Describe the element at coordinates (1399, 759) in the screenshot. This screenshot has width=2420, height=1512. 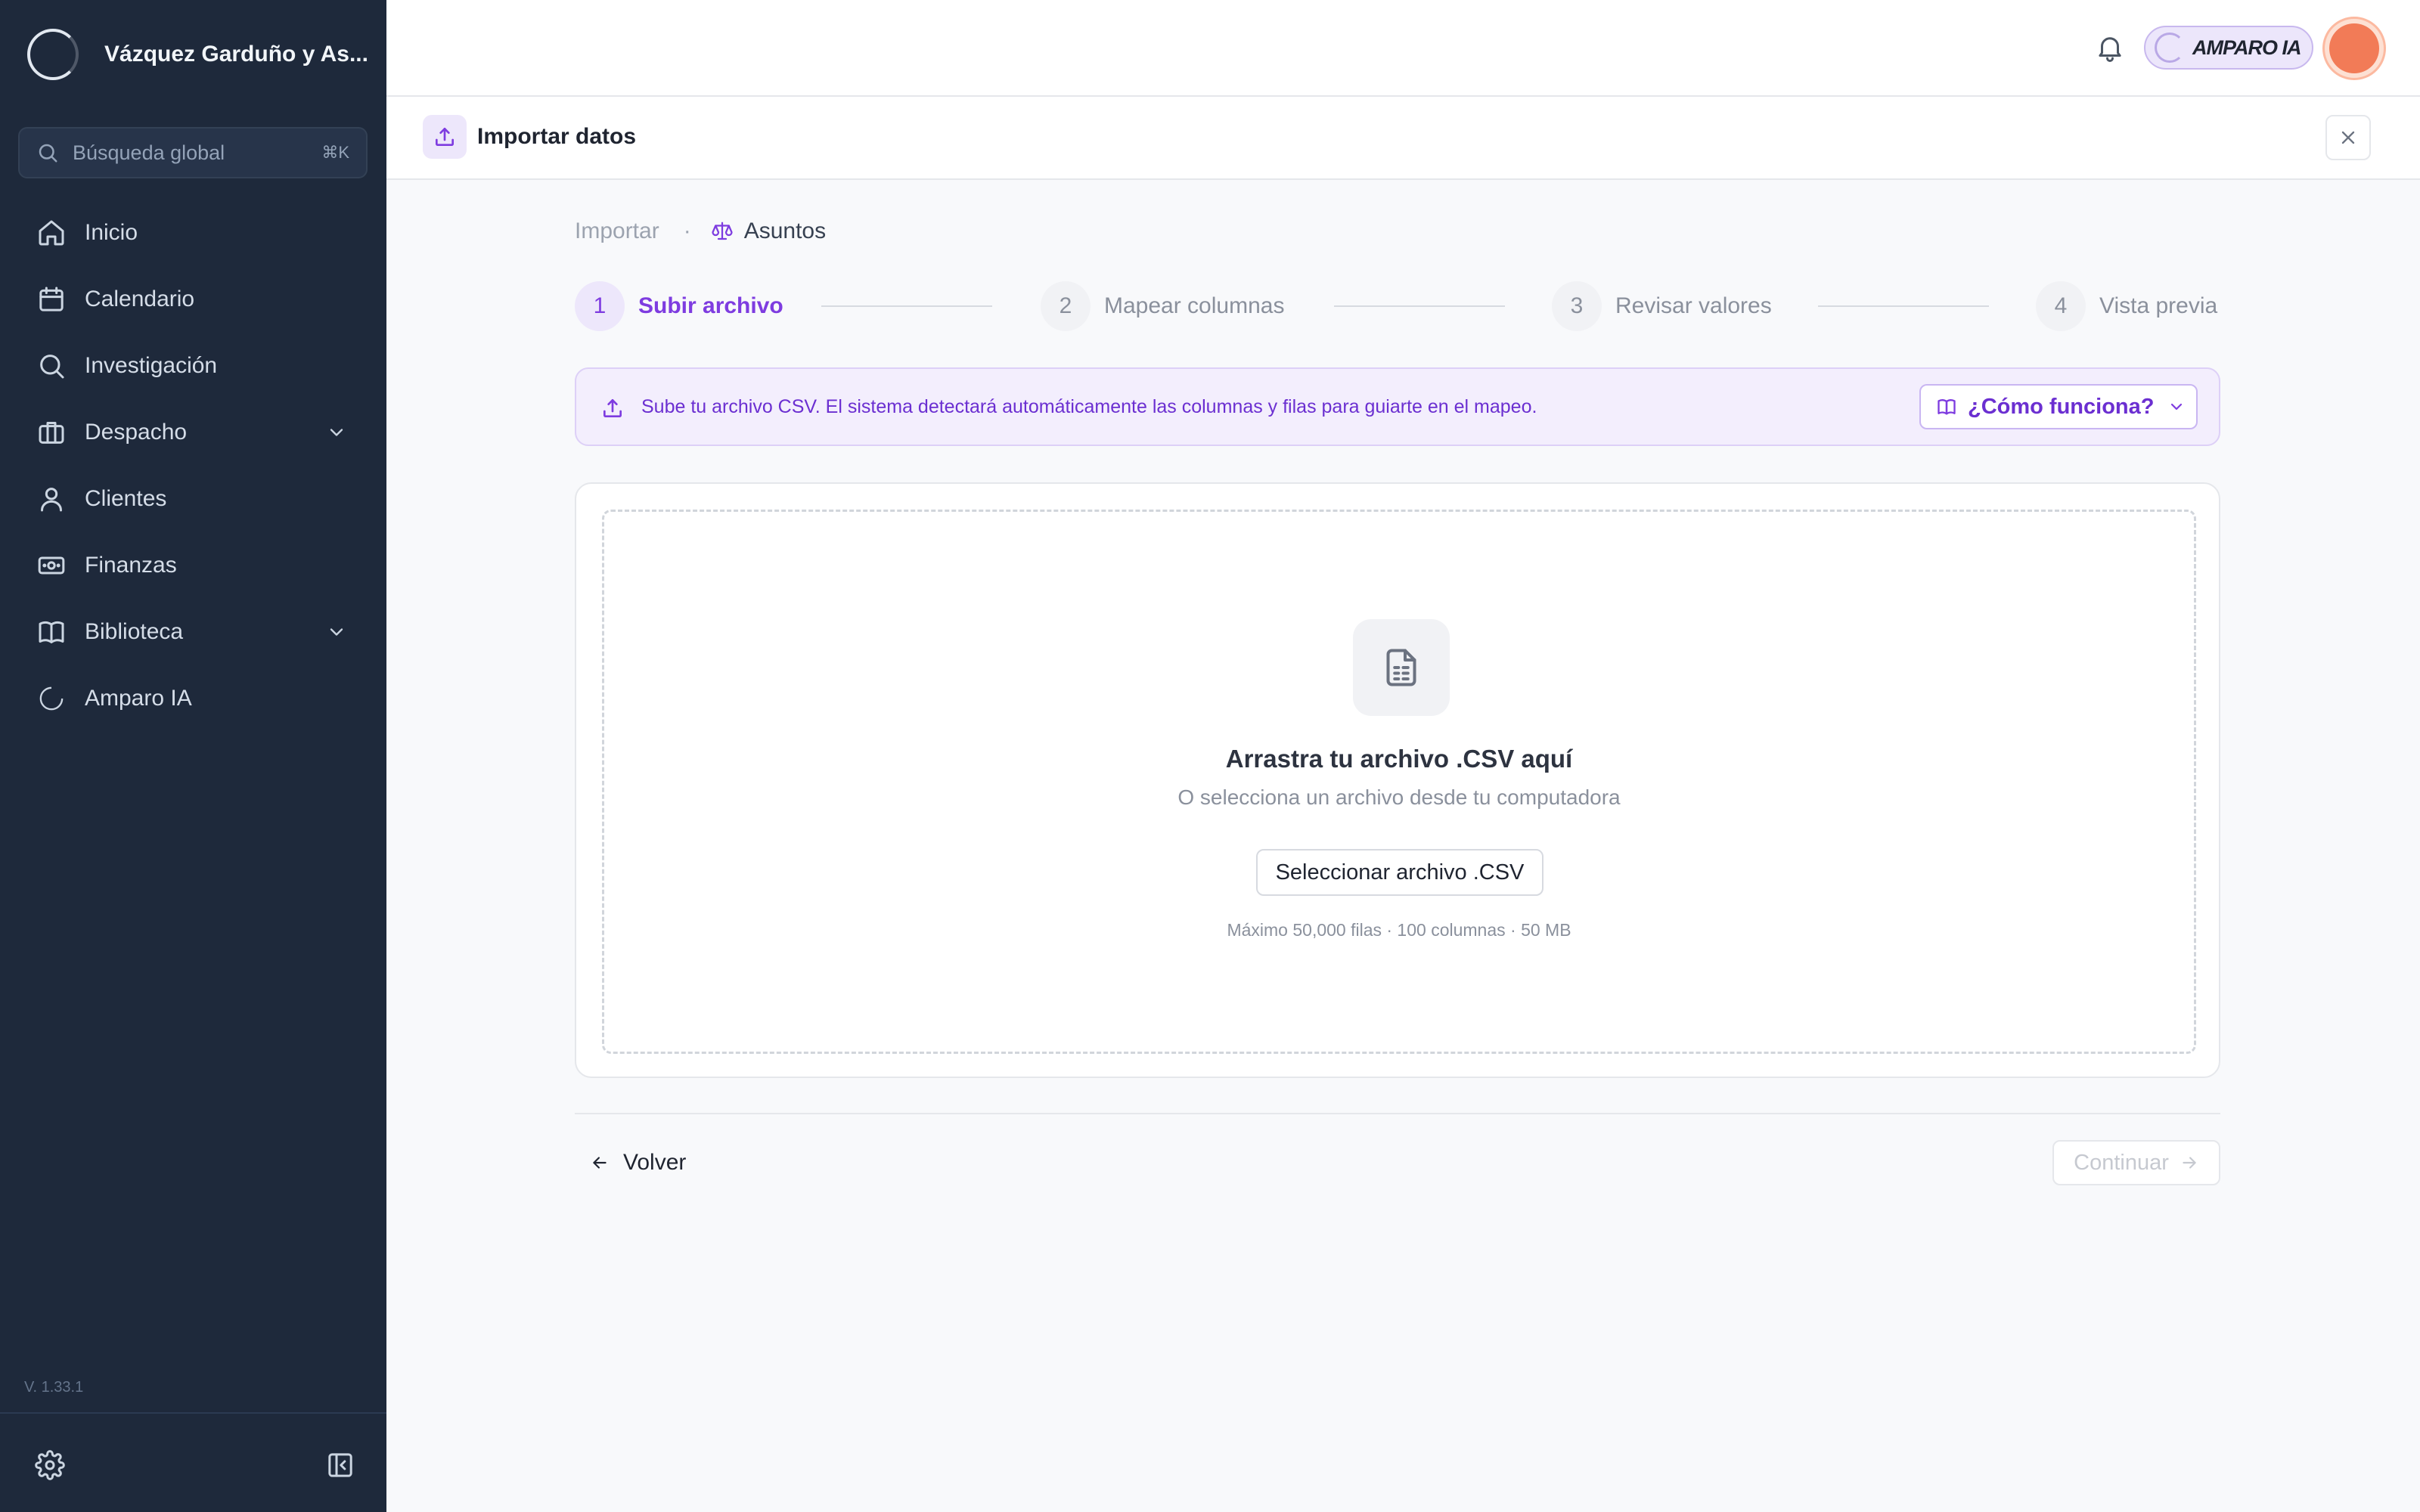
I see `dropzone-title: Arrastra tu archivo .CSV aquí` at that location.